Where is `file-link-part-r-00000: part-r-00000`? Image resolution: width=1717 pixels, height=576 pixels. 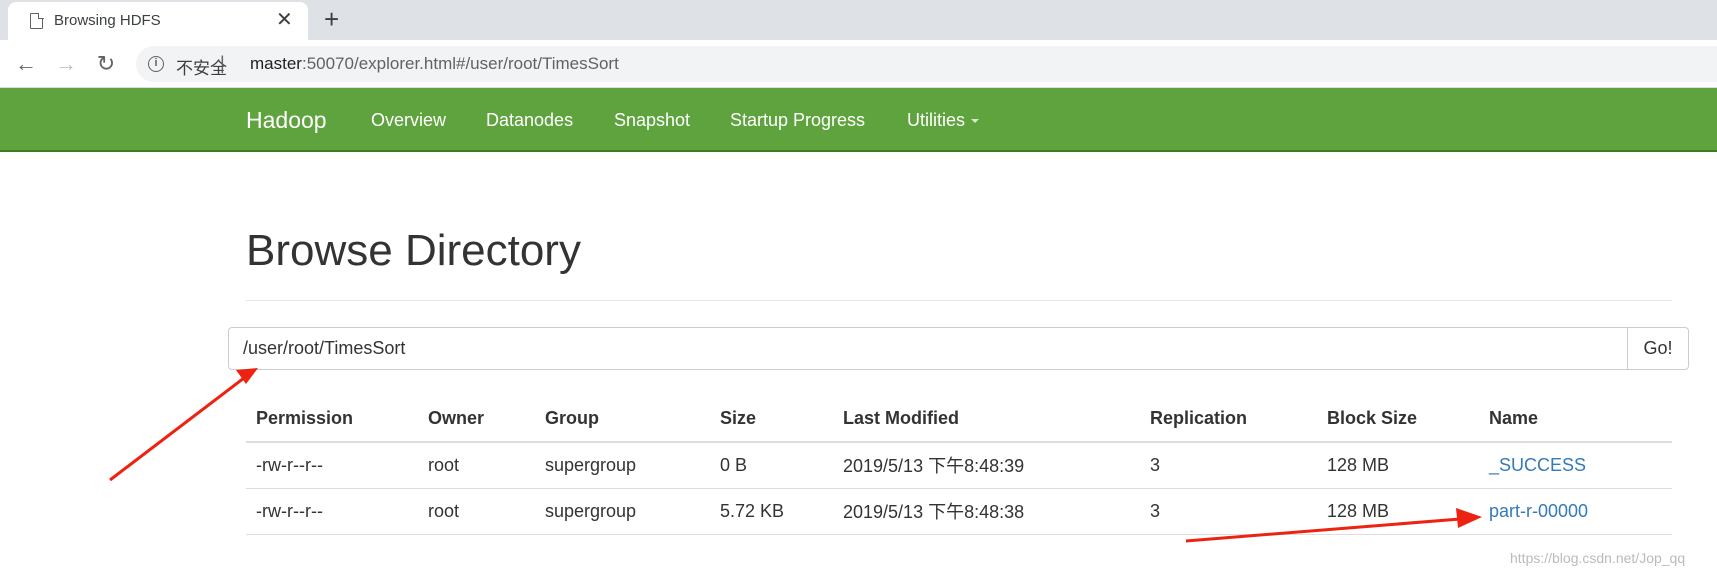 file-link-part-r-00000: part-r-00000 is located at coordinates (1575, 511).